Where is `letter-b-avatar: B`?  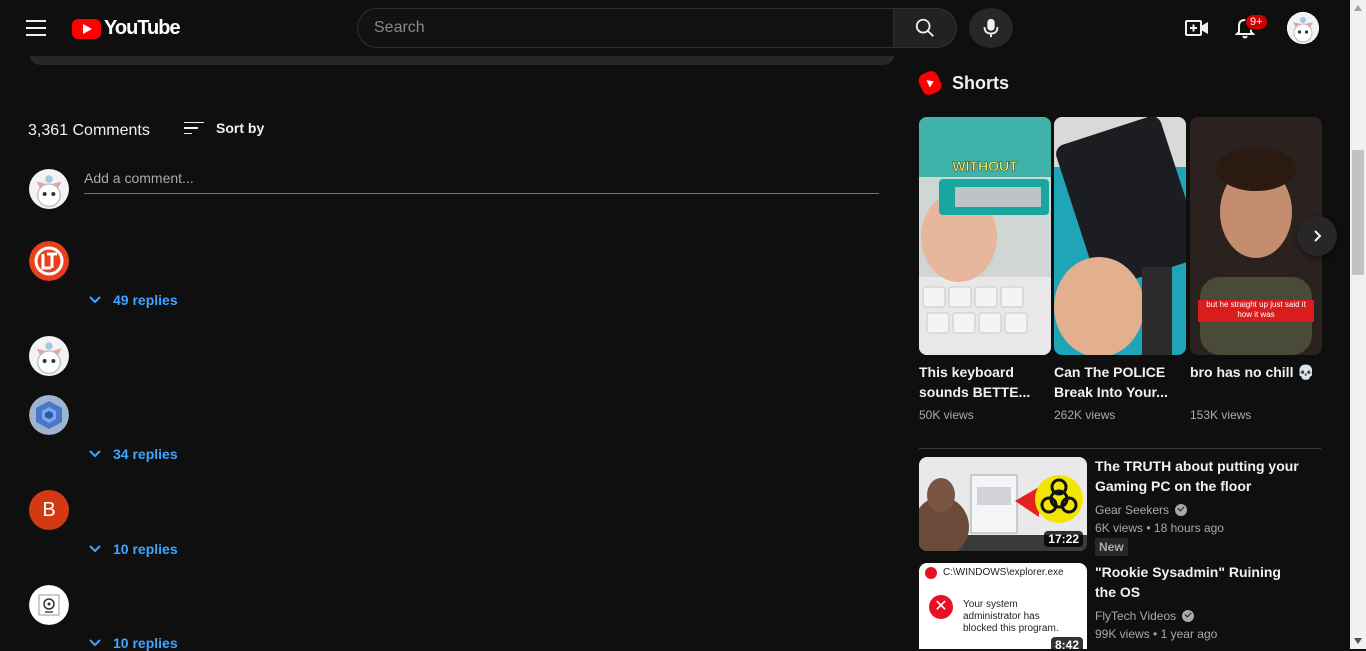
letter-b-avatar: B is located at coordinates (49, 510).